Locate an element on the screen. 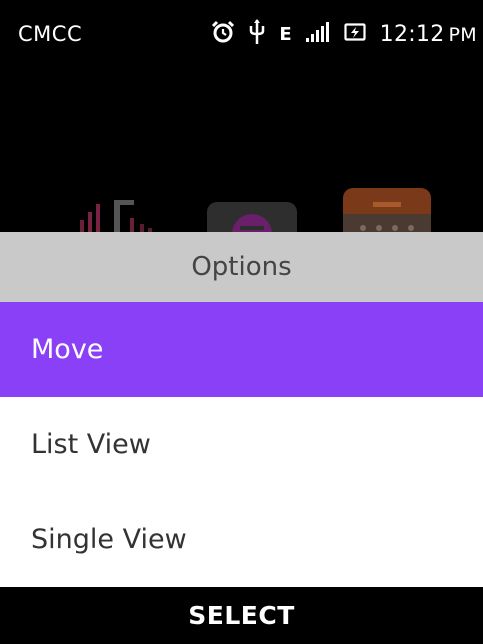  status-icons: E 12:12 PM is located at coordinates (344, 34).